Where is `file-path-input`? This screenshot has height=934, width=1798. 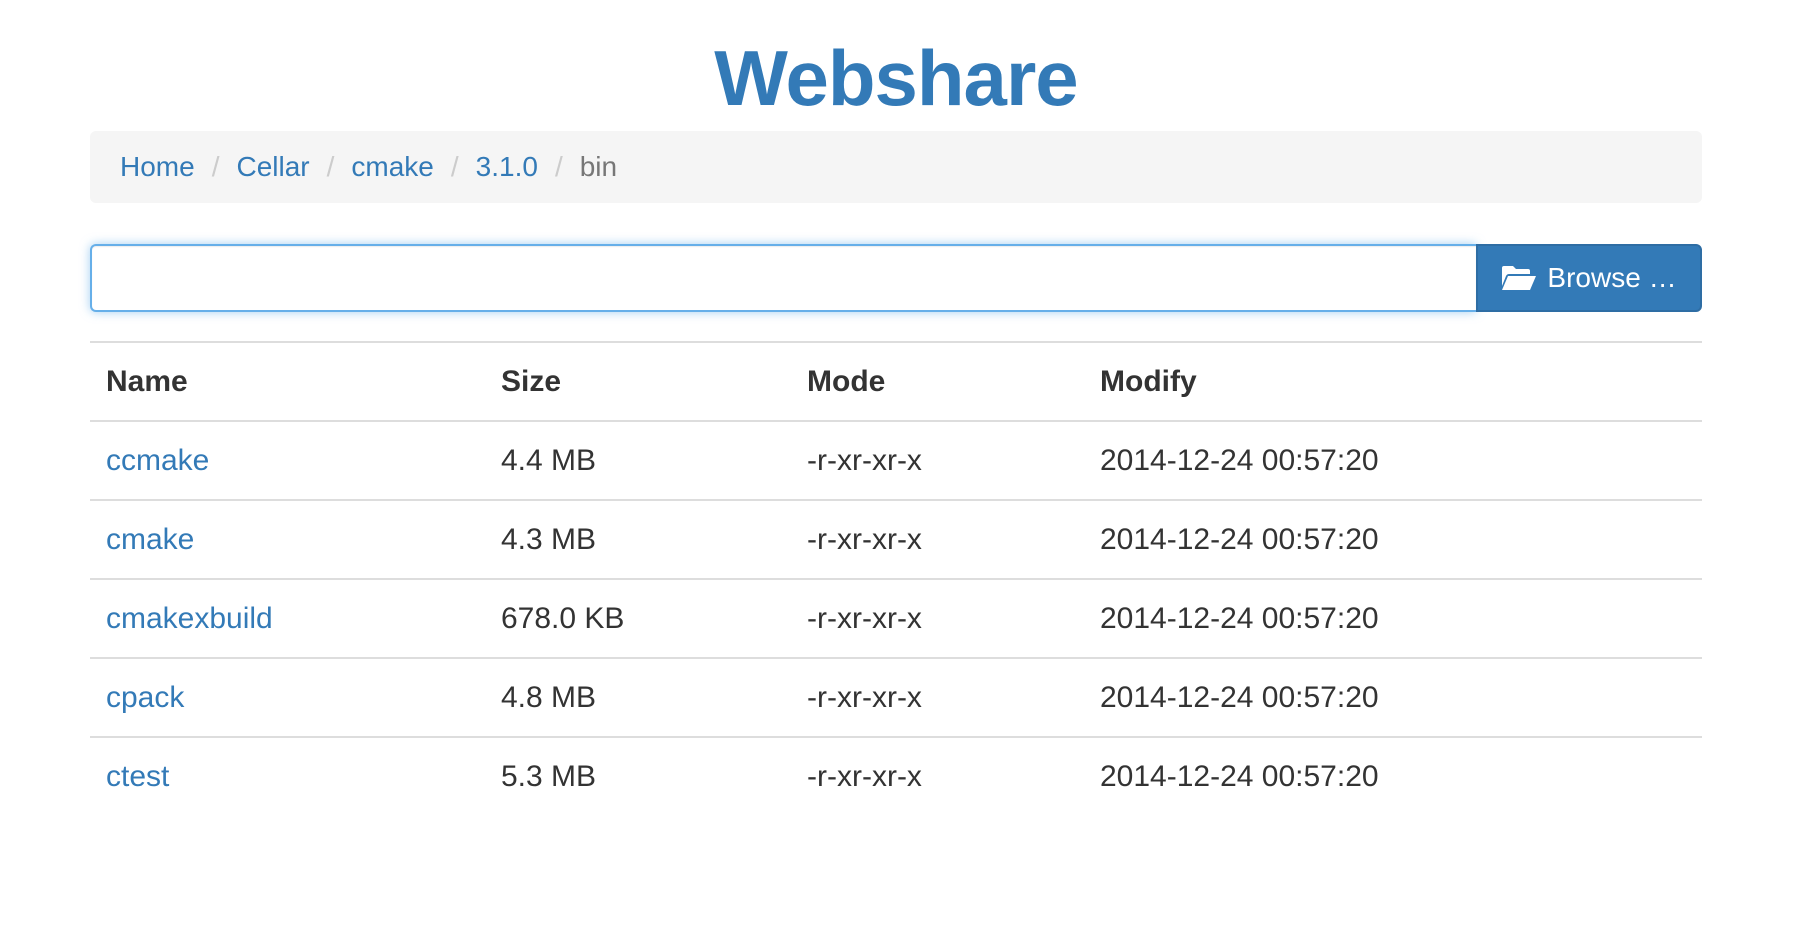
file-path-input is located at coordinates (783, 278).